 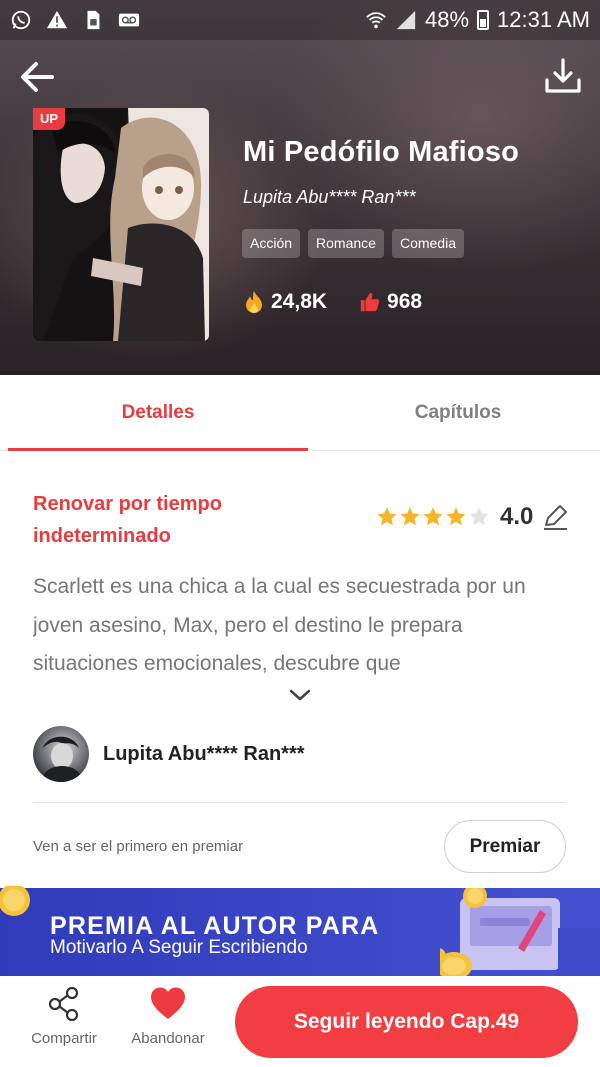 What do you see at coordinates (406, 20) in the screenshot?
I see `signal-icon` at bounding box center [406, 20].